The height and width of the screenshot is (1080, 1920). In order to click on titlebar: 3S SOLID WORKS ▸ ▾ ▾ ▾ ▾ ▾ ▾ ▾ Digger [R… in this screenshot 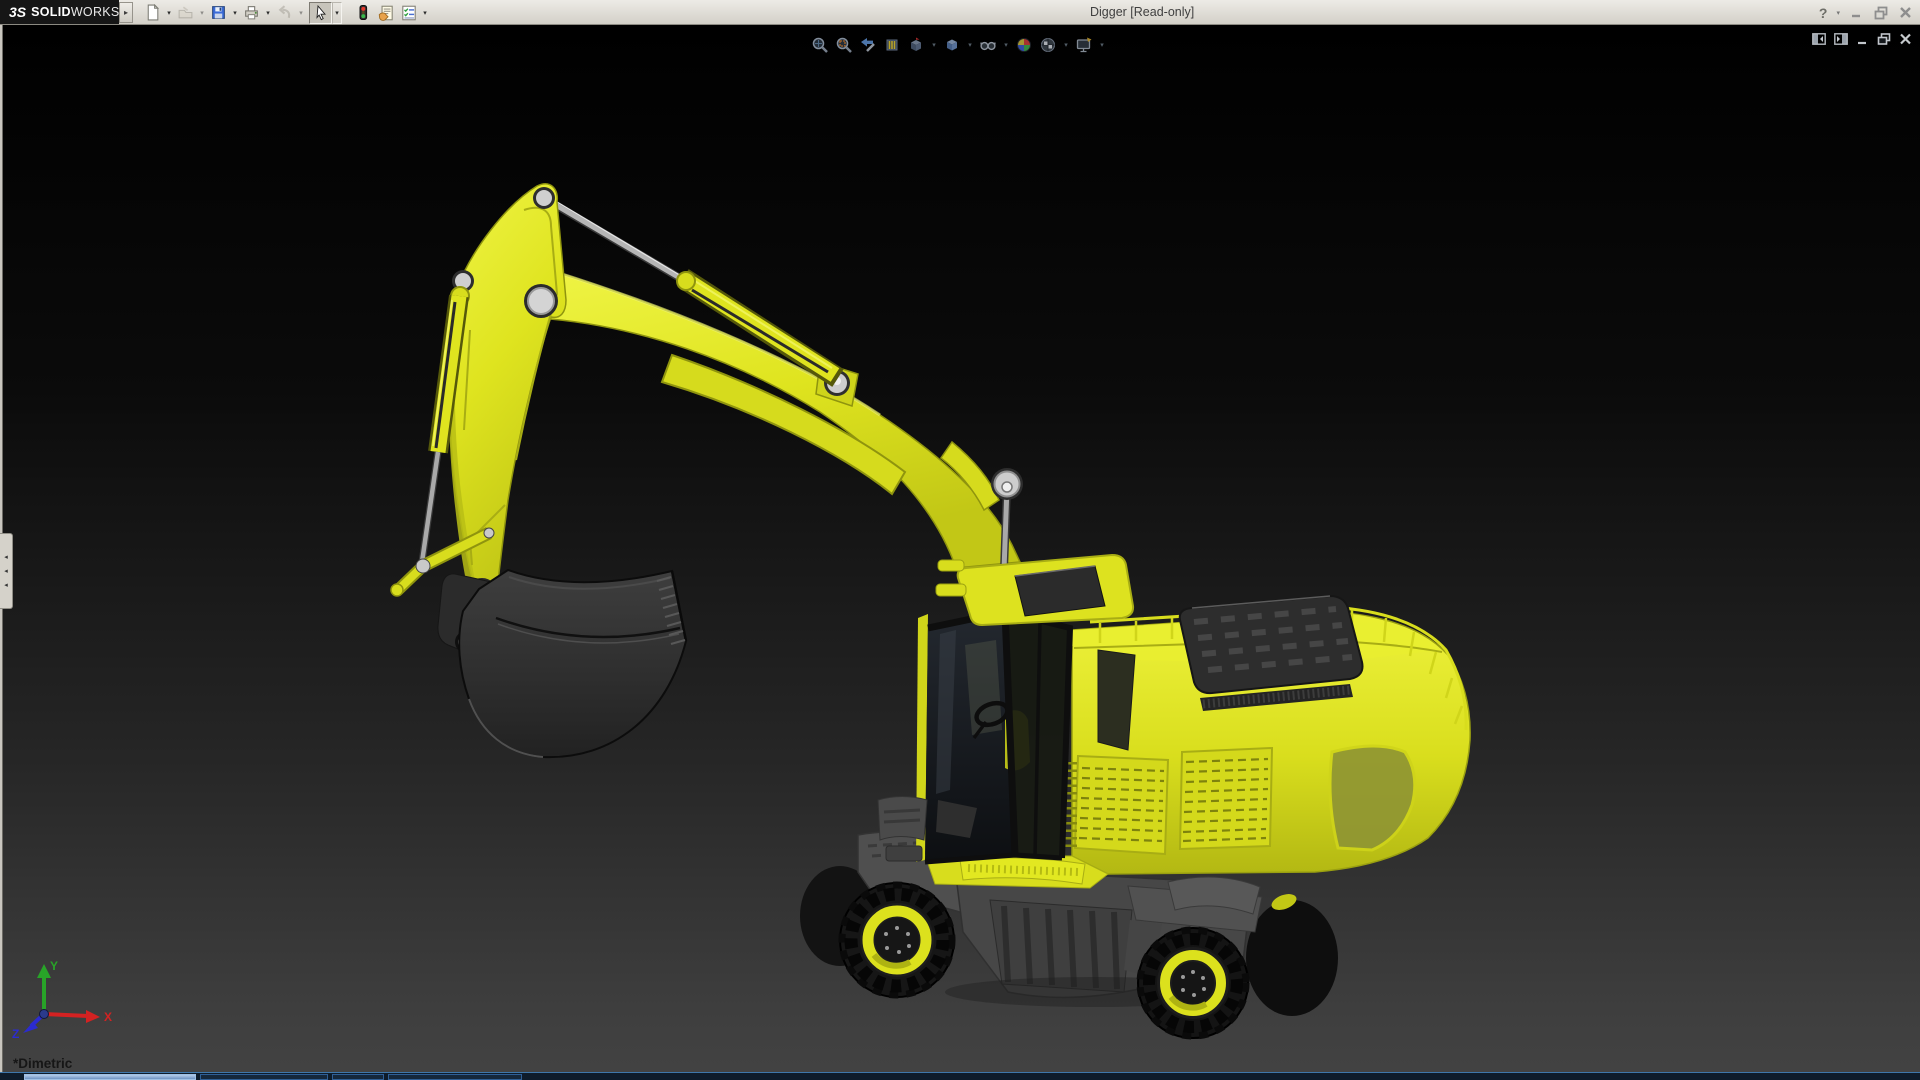, I will do `click(960, 12)`.